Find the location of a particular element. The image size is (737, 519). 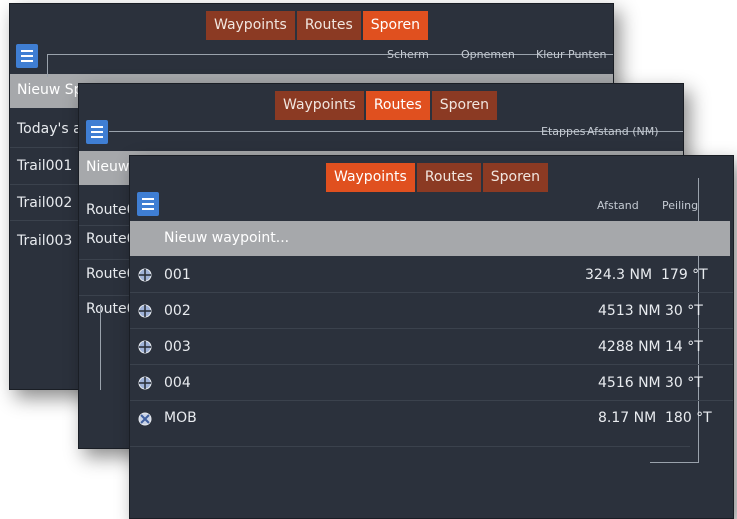

header-divider is located at coordinates (330, 54).